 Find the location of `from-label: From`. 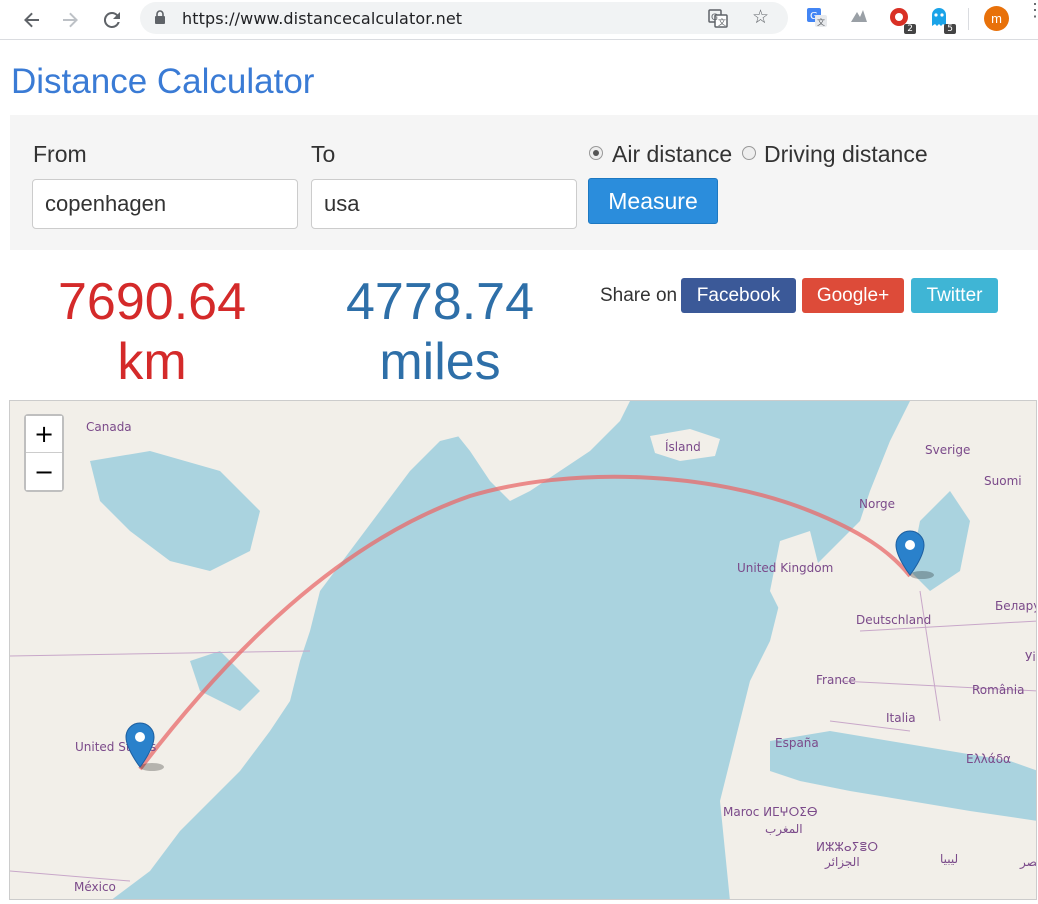

from-label: From is located at coordinates (60, 154).